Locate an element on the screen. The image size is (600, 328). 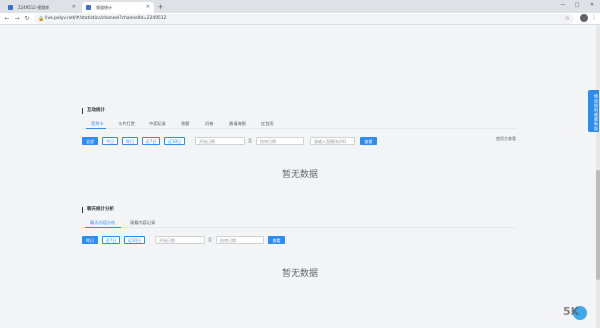
tab-title: 频道统计 is located at coordinates (104, 7).